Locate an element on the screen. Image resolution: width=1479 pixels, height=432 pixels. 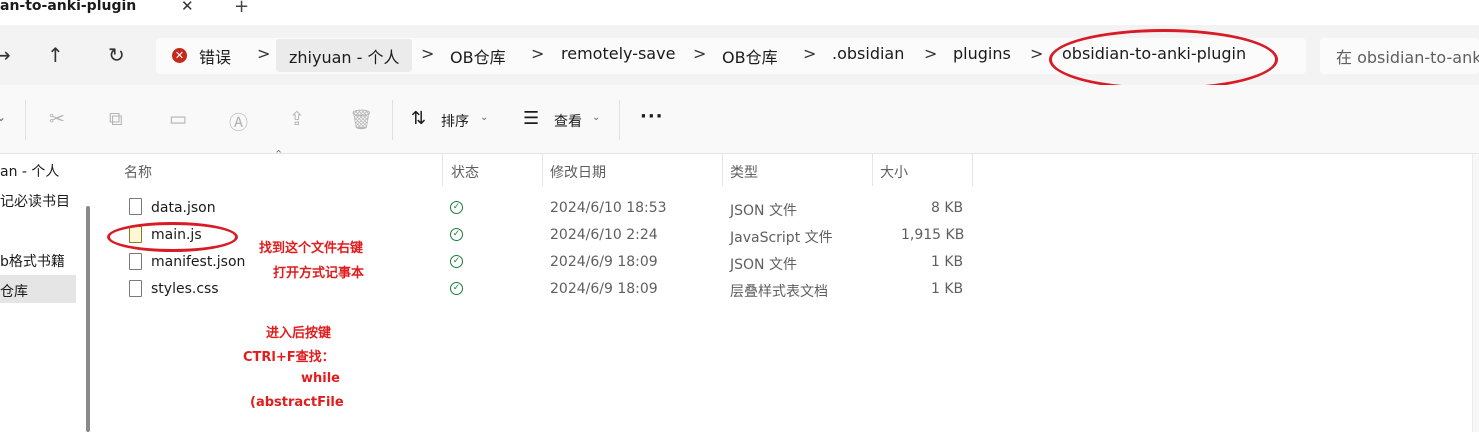
annotation-find-file: 找到这个文件右键 is located at coordinates (311, 248).